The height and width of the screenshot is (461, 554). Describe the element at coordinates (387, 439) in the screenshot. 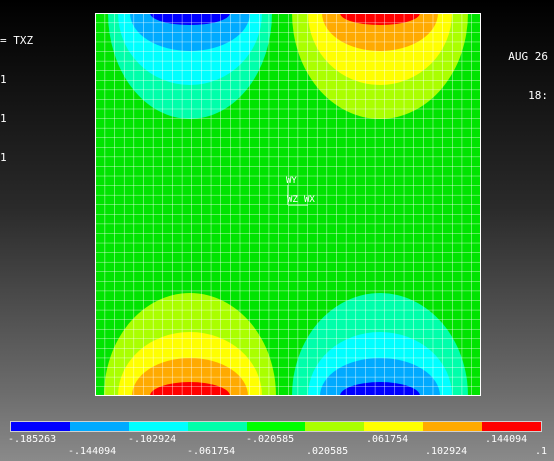

I see `legend-tick-upper-4: .061754` at that location.